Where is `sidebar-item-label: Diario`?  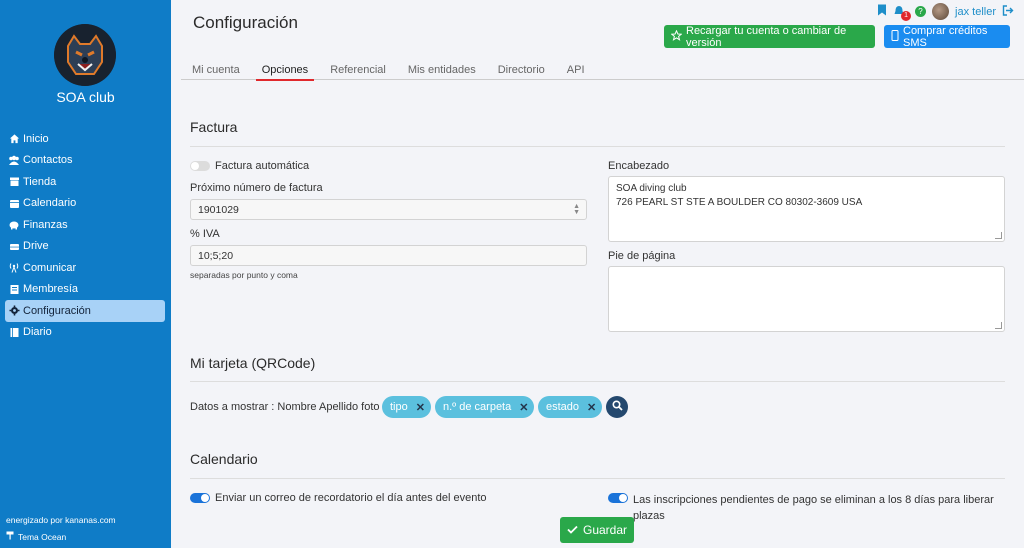 sidebar-item-label: Diario is located at coordinates (37, 332).